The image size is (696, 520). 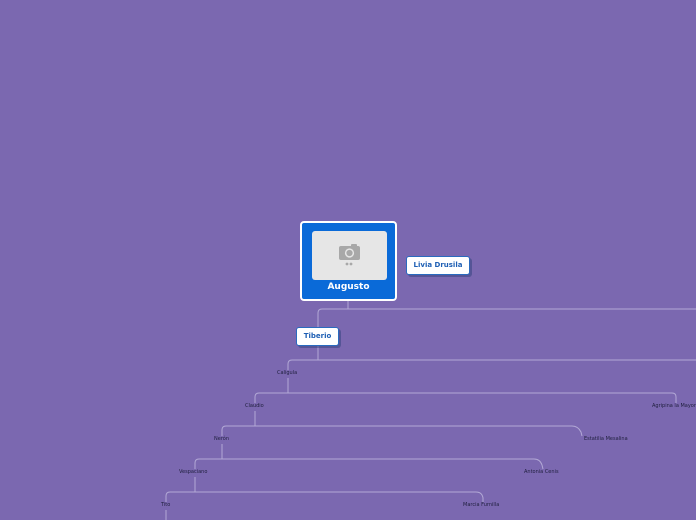 I want to click on node-agripina-la-mayor: Agripina la Mayor, so click(x=674, y=406).